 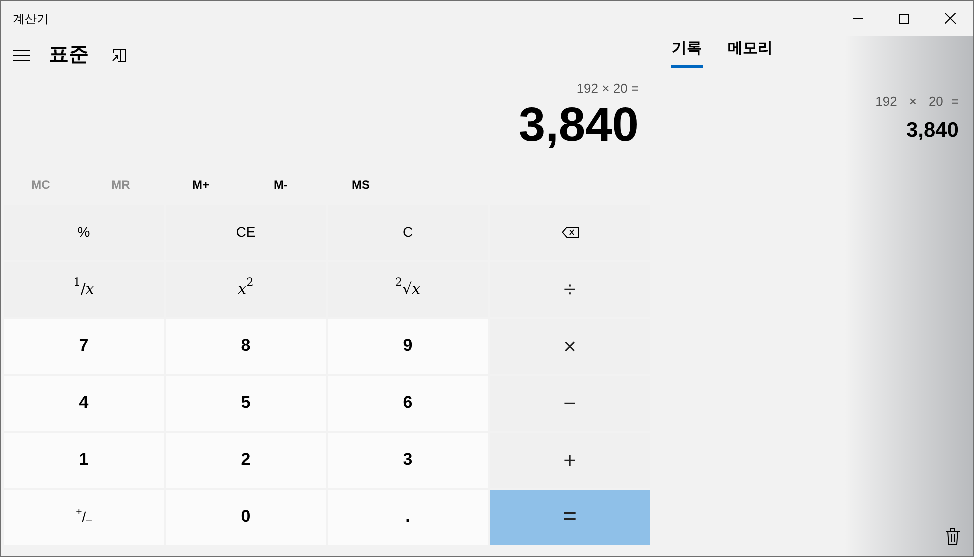 I want to click on history-item: 192 × 20 = 3,840, so click(x=917, y=119).